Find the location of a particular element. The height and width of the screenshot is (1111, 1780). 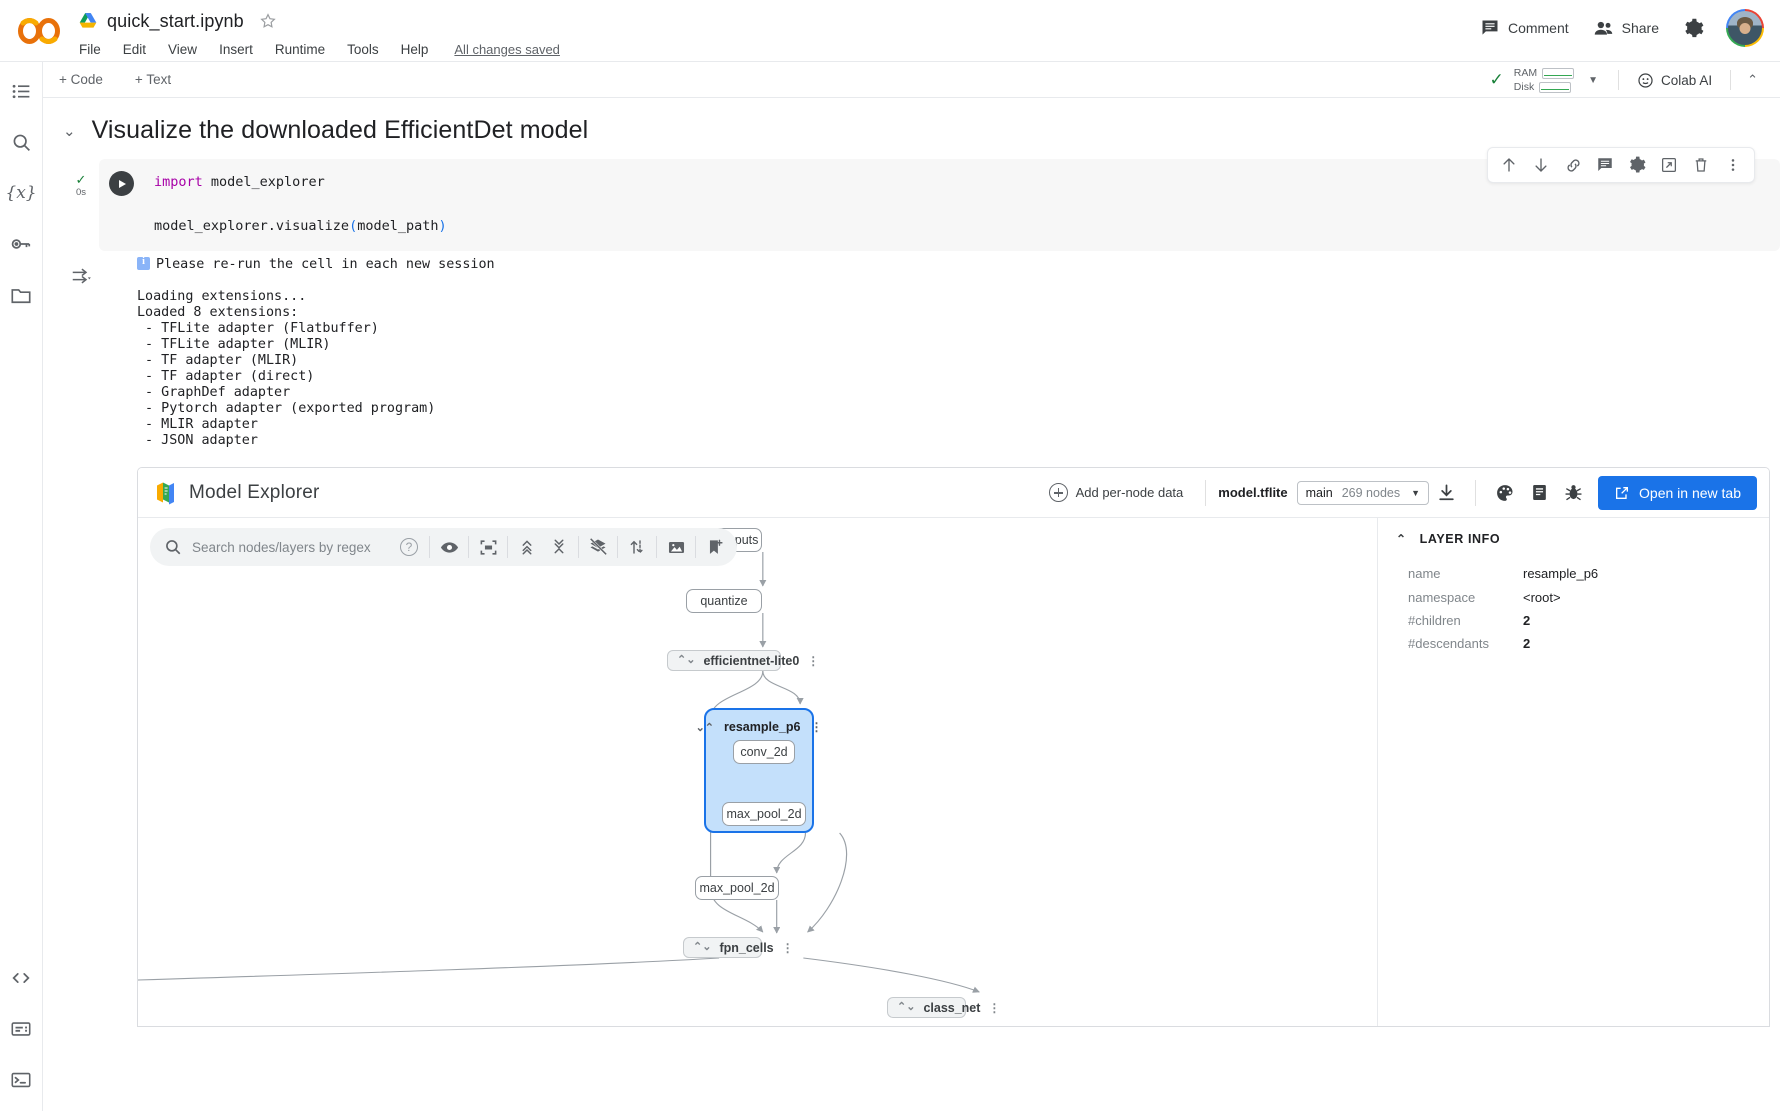

cell-settings-icon is located at coordinates (1637, 165).